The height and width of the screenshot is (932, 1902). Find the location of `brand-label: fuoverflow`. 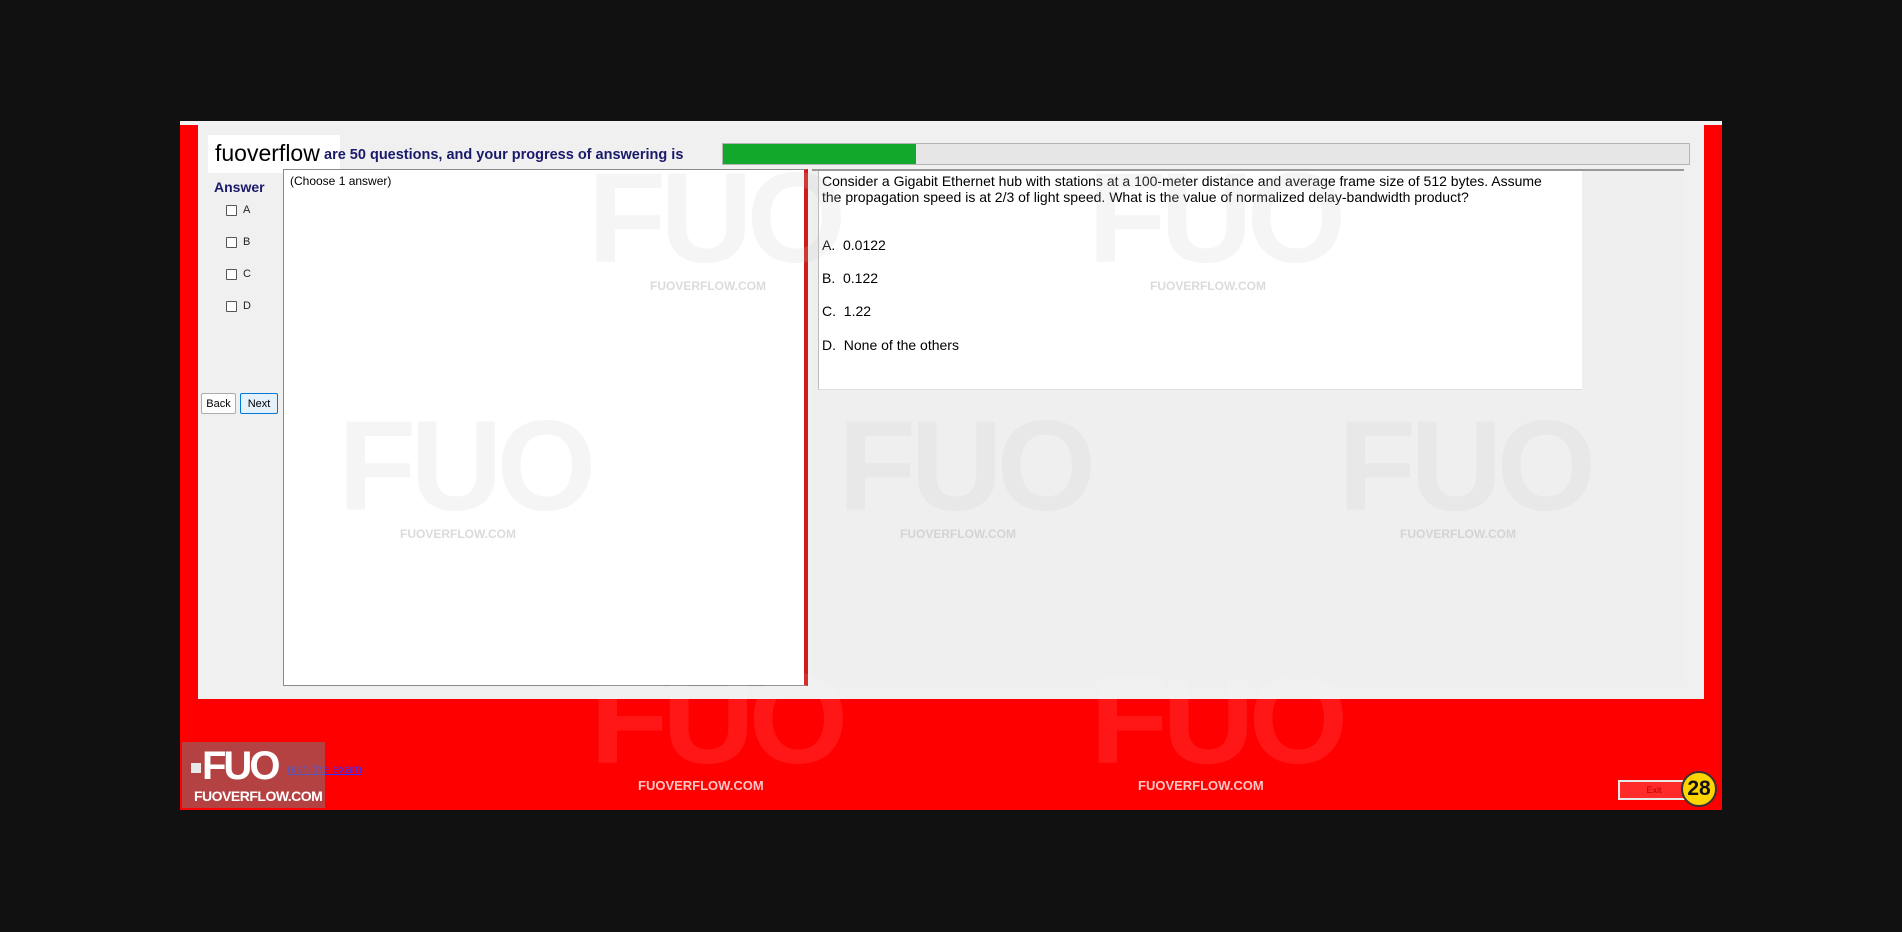

brand-label: fuoverflow is located at coordinates (267, 153).